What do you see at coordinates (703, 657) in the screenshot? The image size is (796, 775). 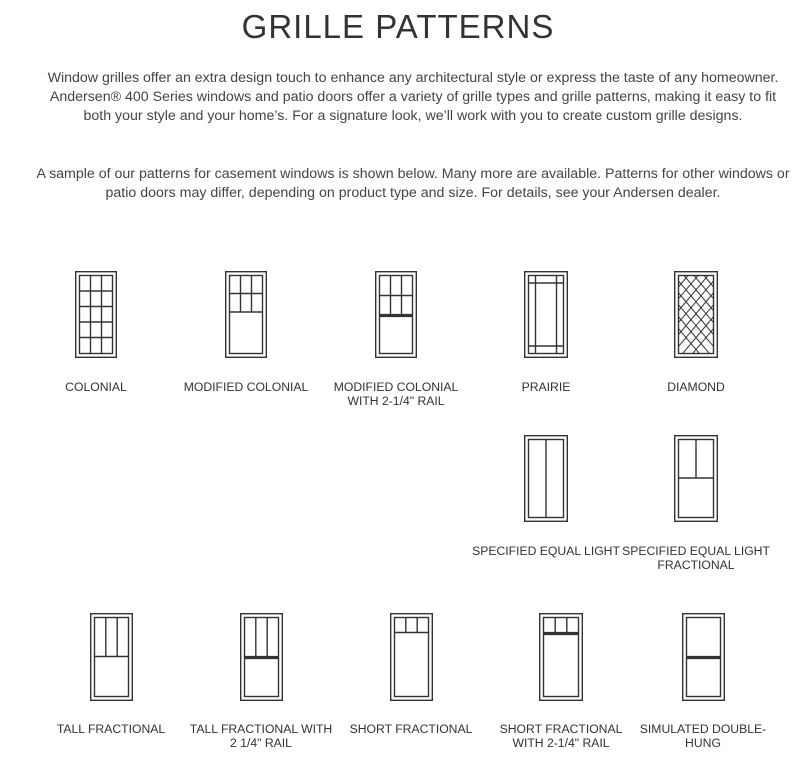 I see `simulated-double-hung-window-icon` at bounding box center [703, 657].